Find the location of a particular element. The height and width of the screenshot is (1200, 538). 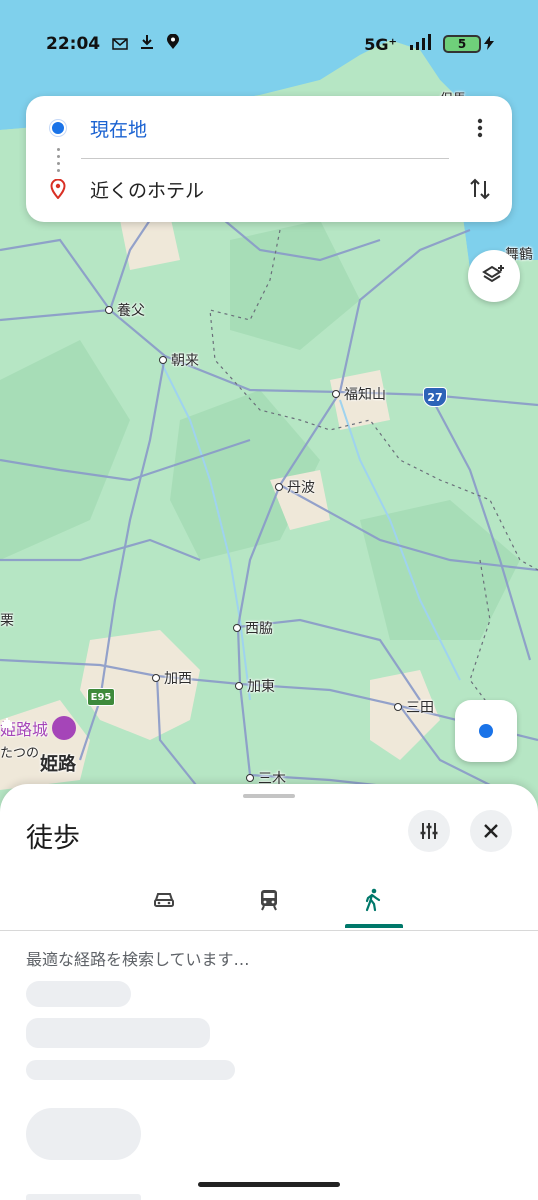

castle-icon is located at coordinates (39, 728).